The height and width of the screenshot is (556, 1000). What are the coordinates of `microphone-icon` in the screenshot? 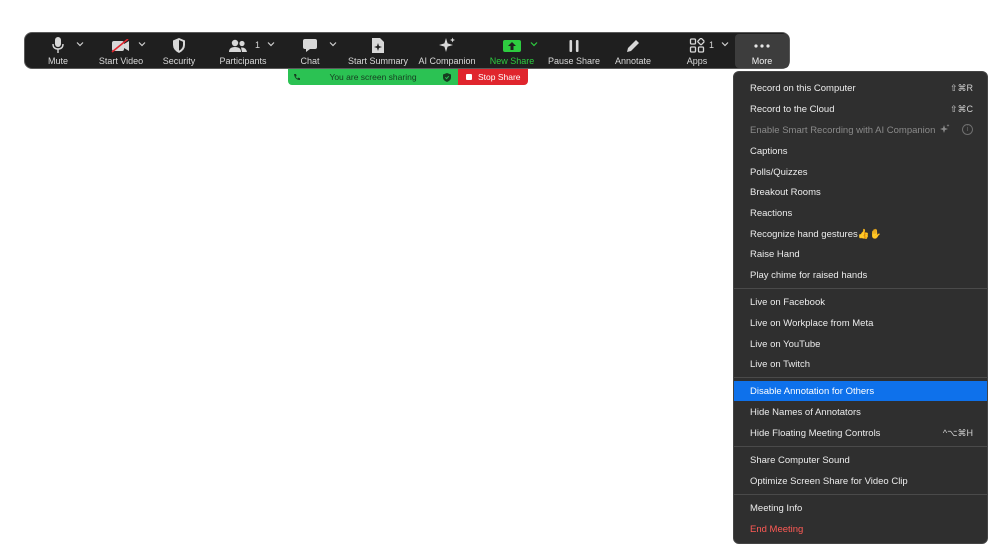 It's located at (58, 45).